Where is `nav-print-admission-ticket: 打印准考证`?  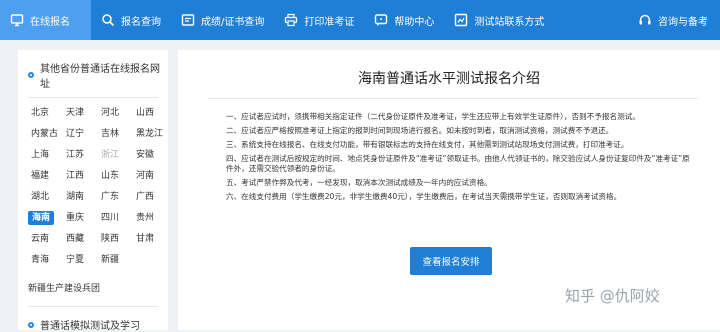 nav-print-admission-ticket: 打印准考证 is located at coordinates (319, 20).